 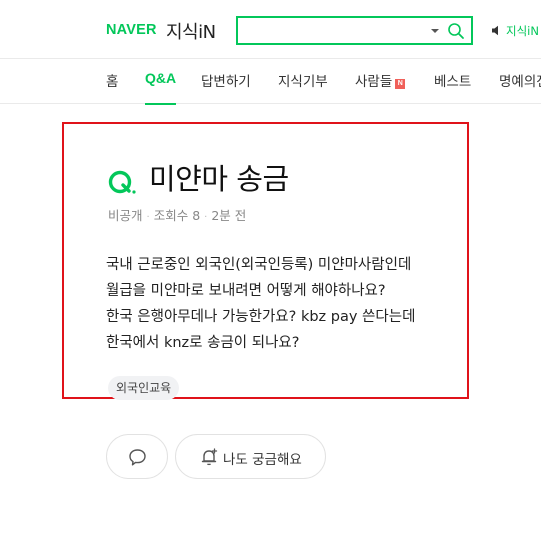 What do you see at coordinates (259, 265) in the screenshot?
I see `question-body-line: 국내 근로중인 외국인(외국인등록) 미얀마사람인데` at bounding box center [259, 265].